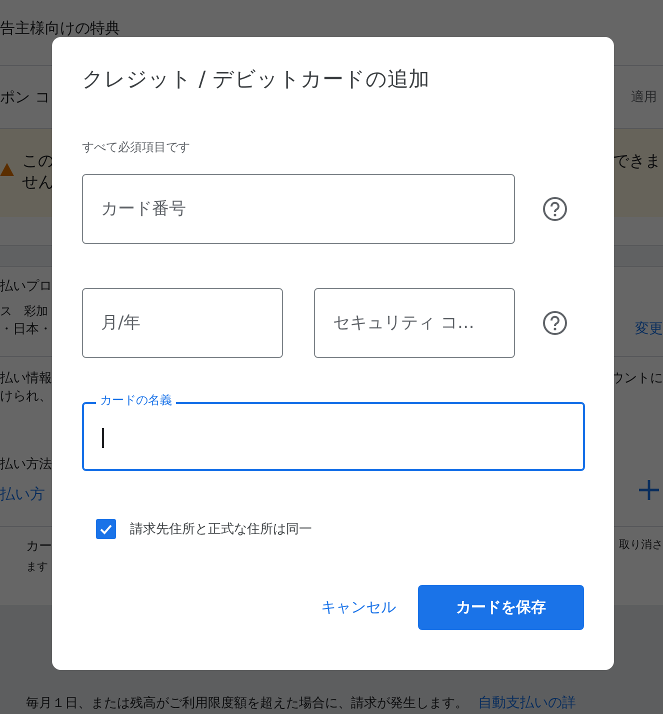  What do you see at coordinates (25, 97) in the screenshot?
I see `coupon-label: ポン コ` at bounding box center [25, 97].